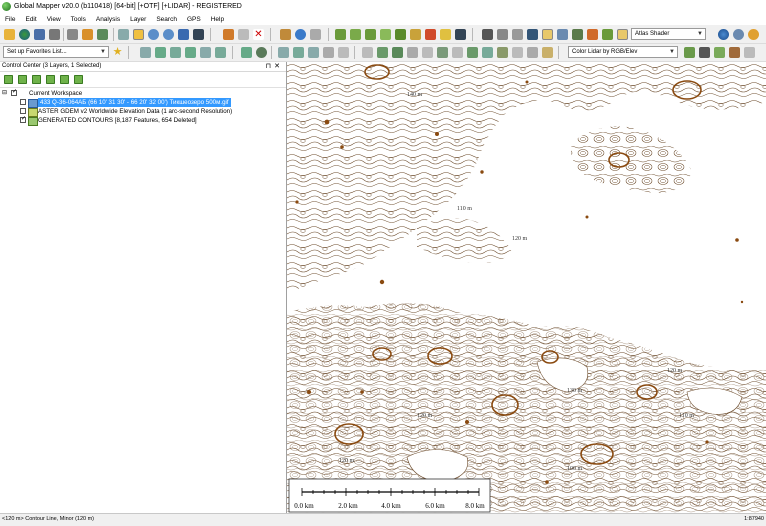  I want to click on chart-icon, so click(592, 34).